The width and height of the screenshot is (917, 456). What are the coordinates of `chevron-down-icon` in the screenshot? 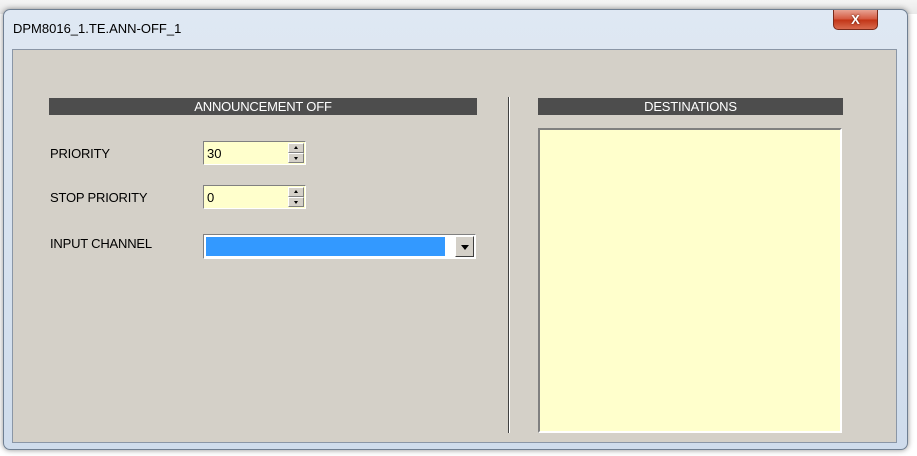 It's located at (465, 247).